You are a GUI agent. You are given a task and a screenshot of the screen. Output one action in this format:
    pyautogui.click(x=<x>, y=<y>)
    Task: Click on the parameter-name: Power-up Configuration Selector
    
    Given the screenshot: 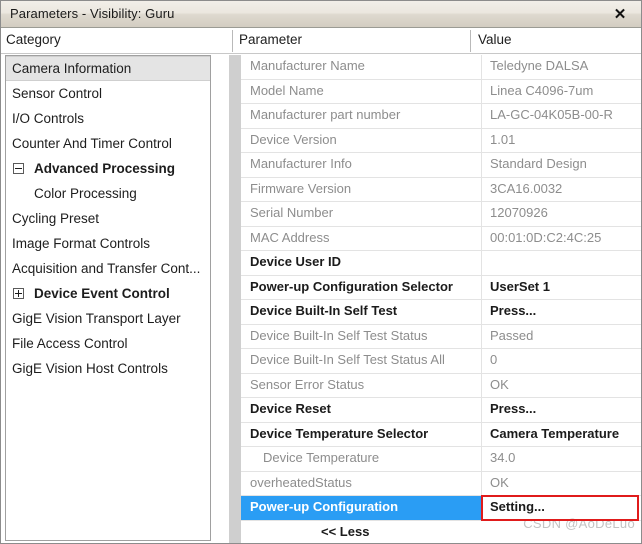 What is the action you would take?
    pyautogui.click(x=351, y=286)
    